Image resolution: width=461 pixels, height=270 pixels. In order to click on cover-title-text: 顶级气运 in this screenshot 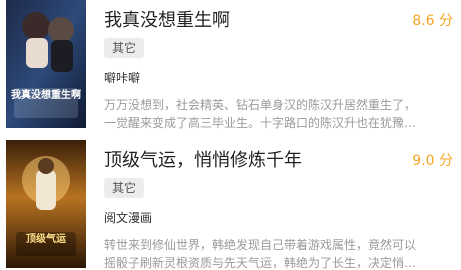, I will do `click(46, 238)`.